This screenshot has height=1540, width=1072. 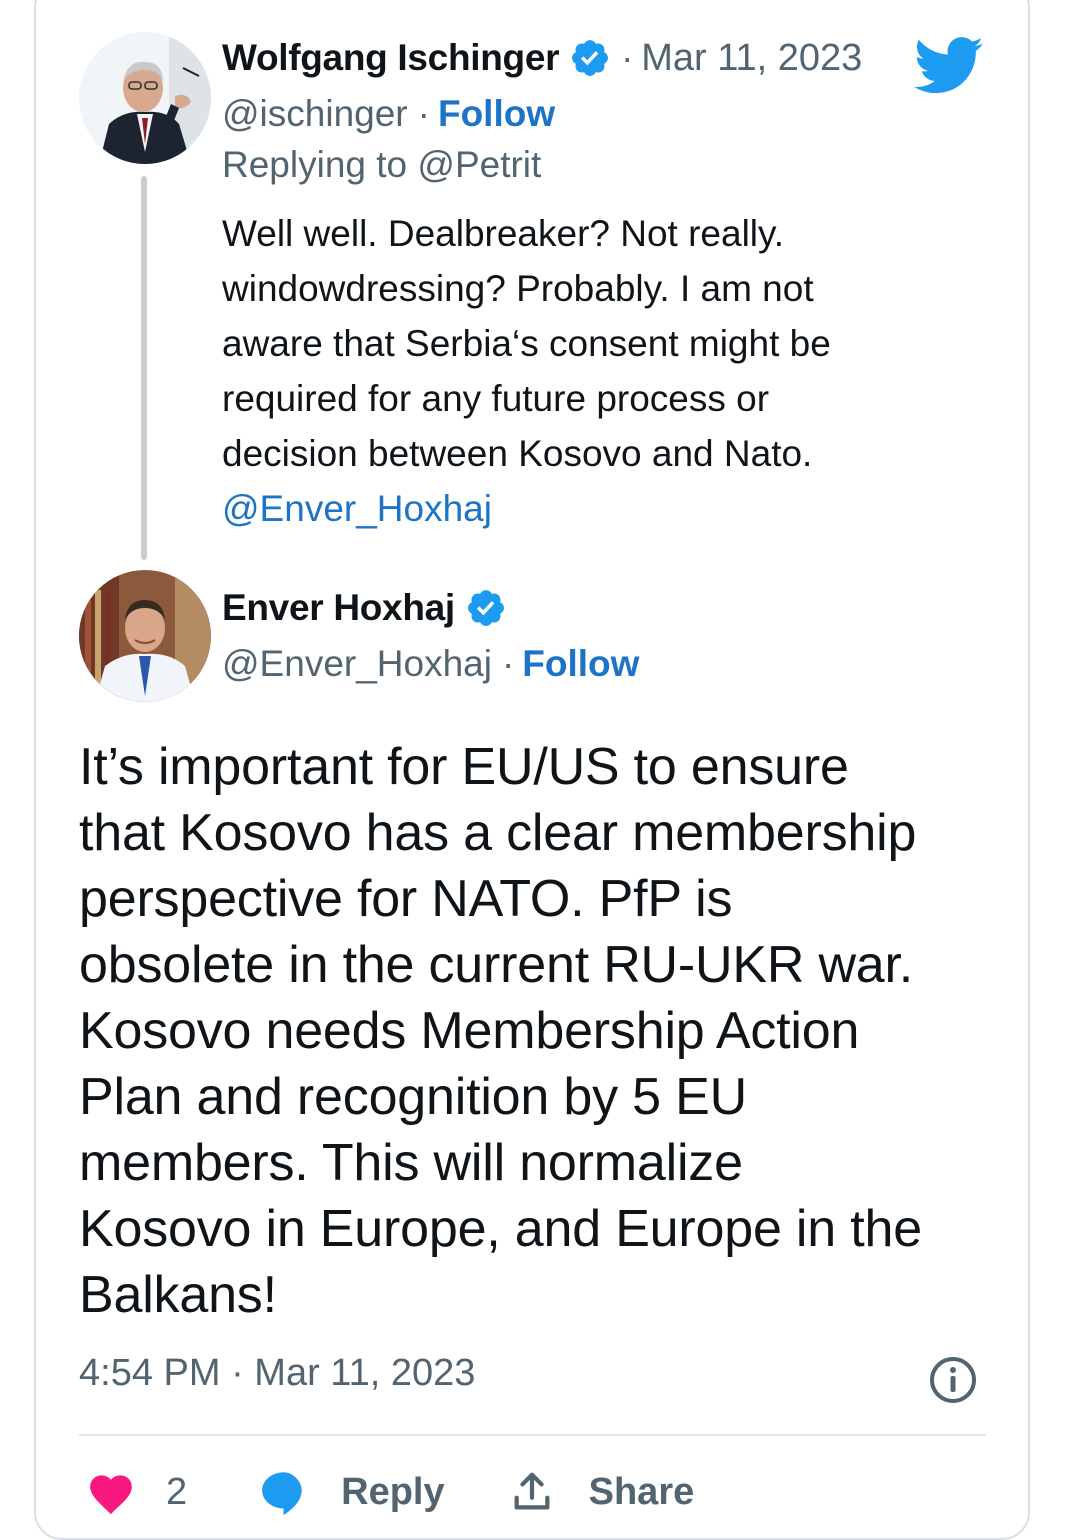 I want to click on share-button: Share, so click(x=602, y=1492).